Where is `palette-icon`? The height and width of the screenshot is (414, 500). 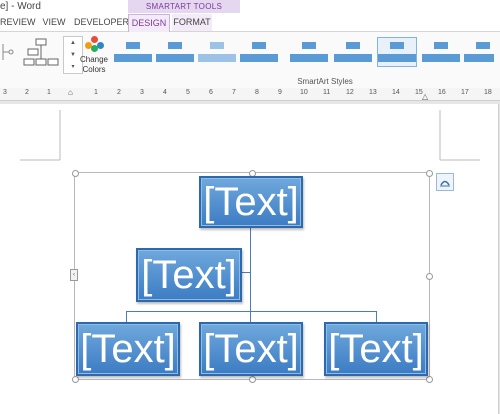 palette-icon is located at coordinates (95, 44).